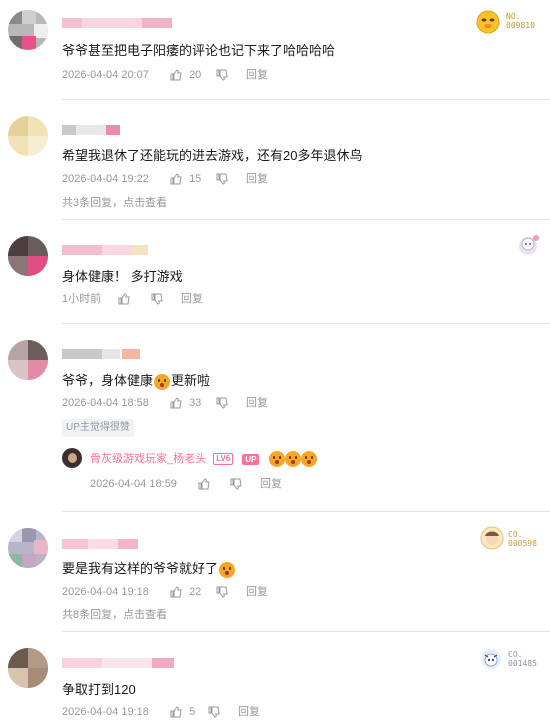  Describe the element at coordinates (199, 50) in the screenshot. I see `comment-text: 爷爷甚至把电子阳痿的评论也记下来了哈哈哈哈` at that location.